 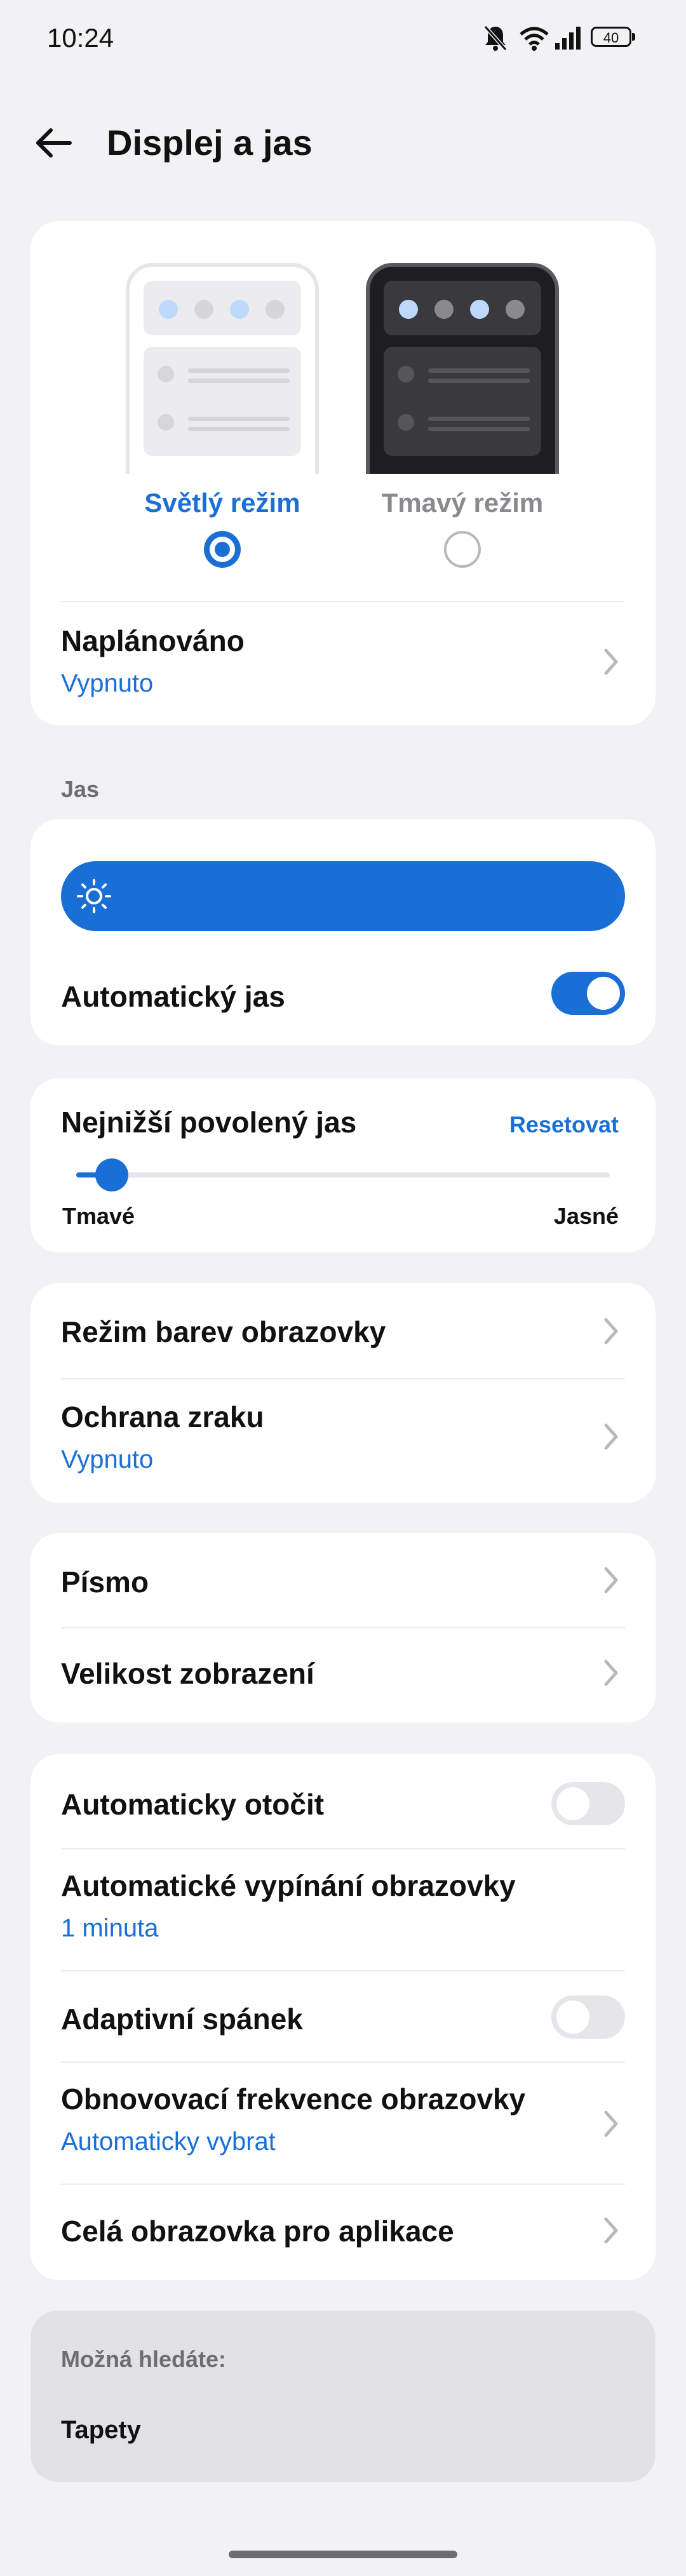 What do you see at coordinates (343, 1675) in the screenshot?
I see `display-size-row: Velikost zobrazení` at bounding box center [343, 1675].